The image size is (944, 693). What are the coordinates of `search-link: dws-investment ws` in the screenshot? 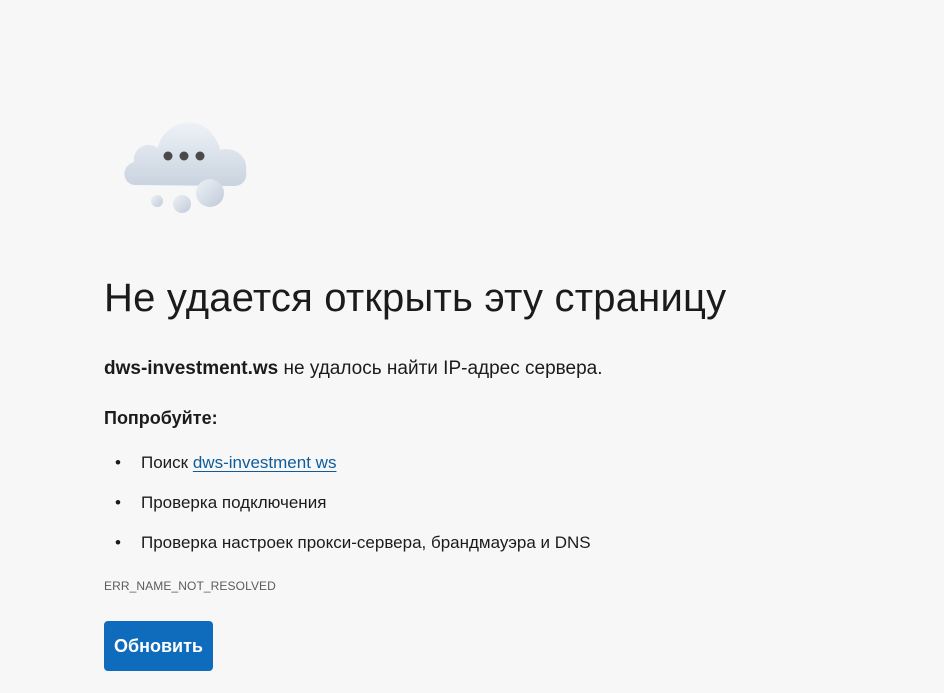 It's located at (265, 462).